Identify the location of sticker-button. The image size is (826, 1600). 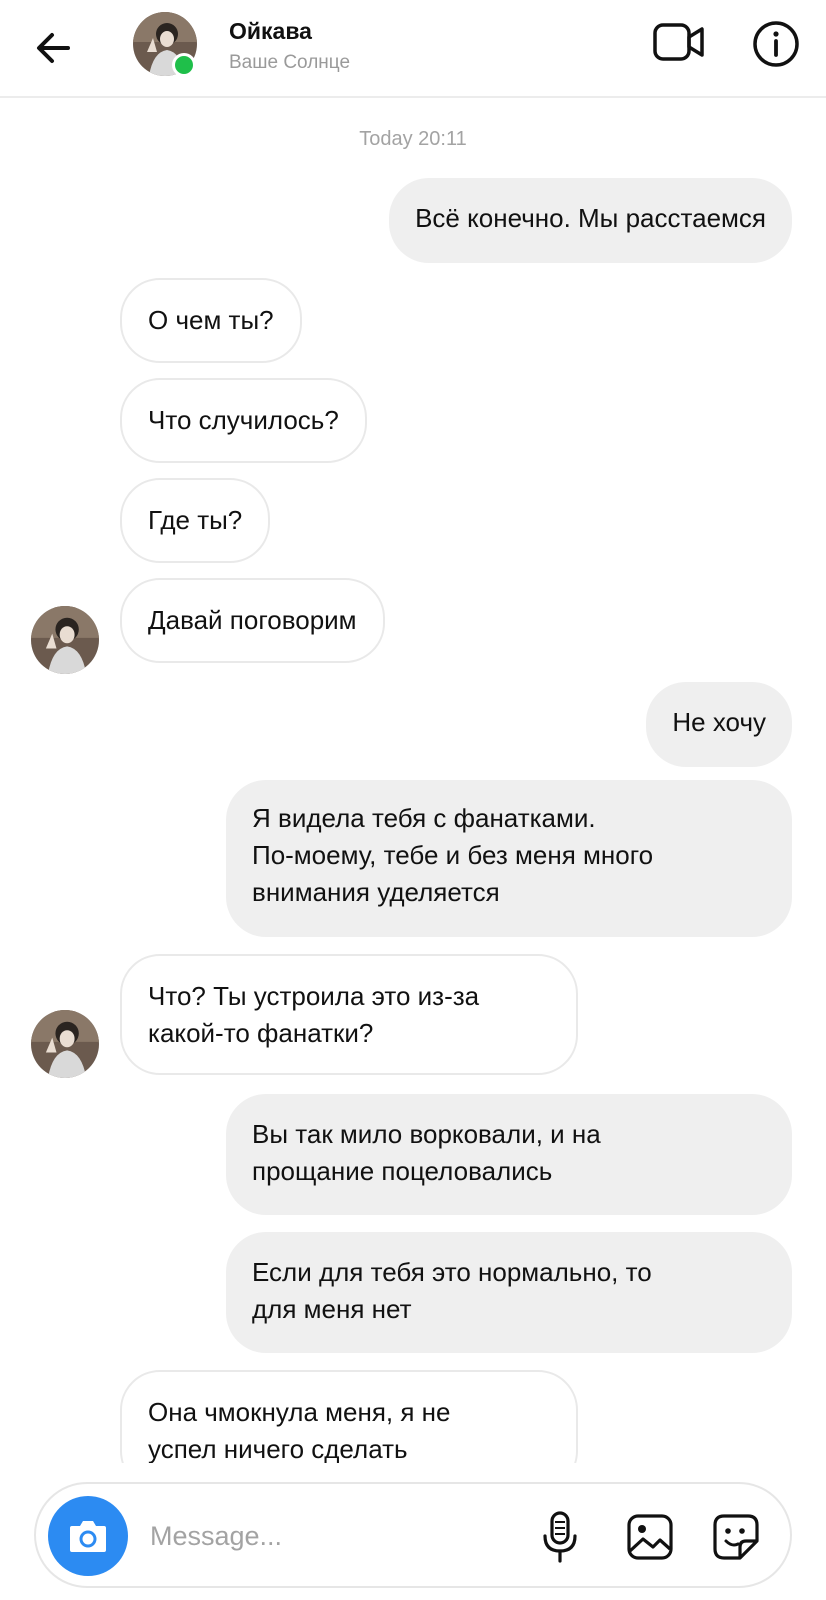
(736, 1537).